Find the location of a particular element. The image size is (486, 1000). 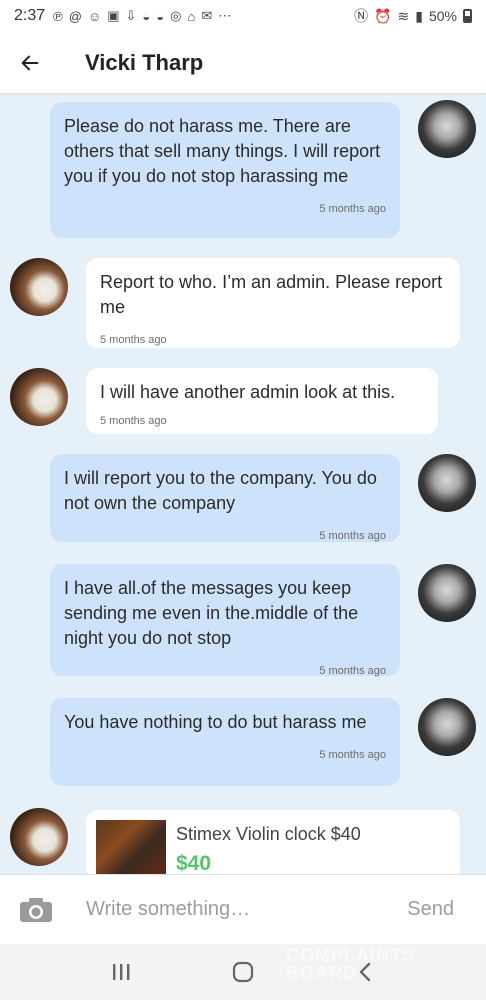

back-arrow-icon is located at coordinates (30, 62).